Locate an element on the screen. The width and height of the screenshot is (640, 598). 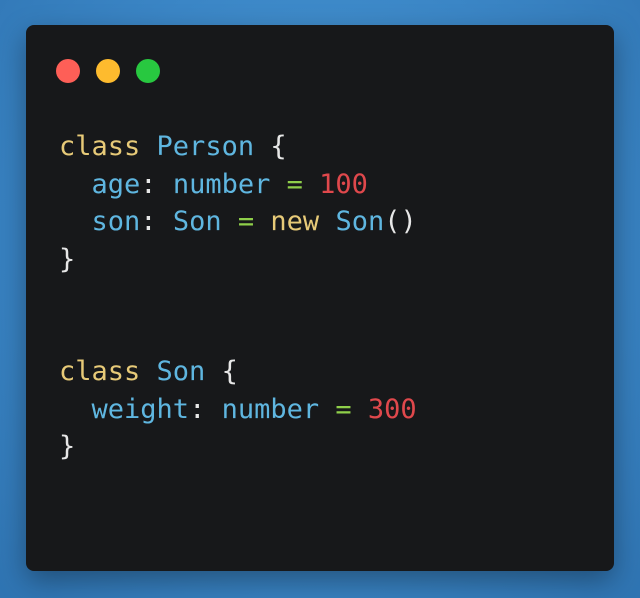
maximize-dot-icon is located at coordinates (148, 71).